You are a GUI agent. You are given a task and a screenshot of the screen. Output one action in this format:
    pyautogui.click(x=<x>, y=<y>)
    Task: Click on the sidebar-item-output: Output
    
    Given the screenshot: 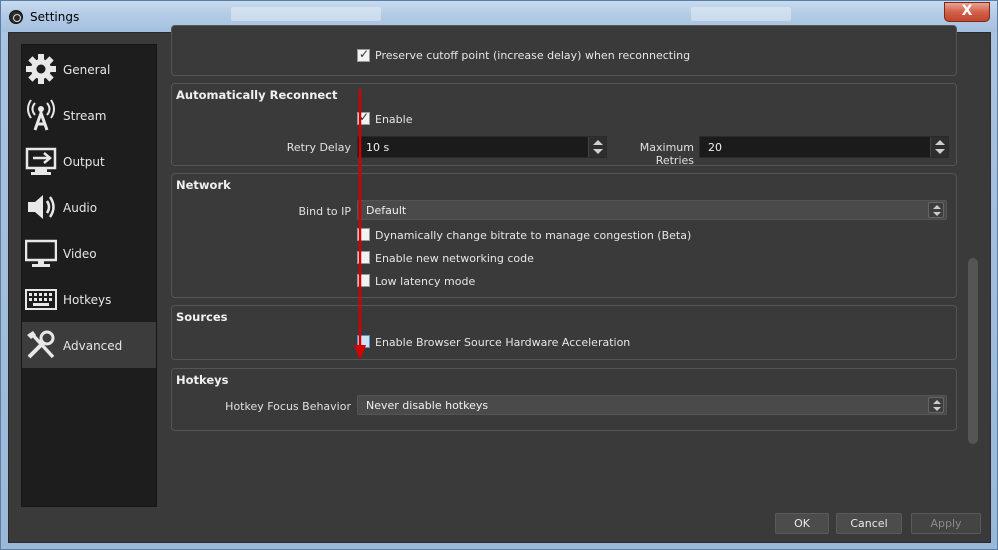 What is the action you would take?
    pyautogui.click(x=89, y=161)
    